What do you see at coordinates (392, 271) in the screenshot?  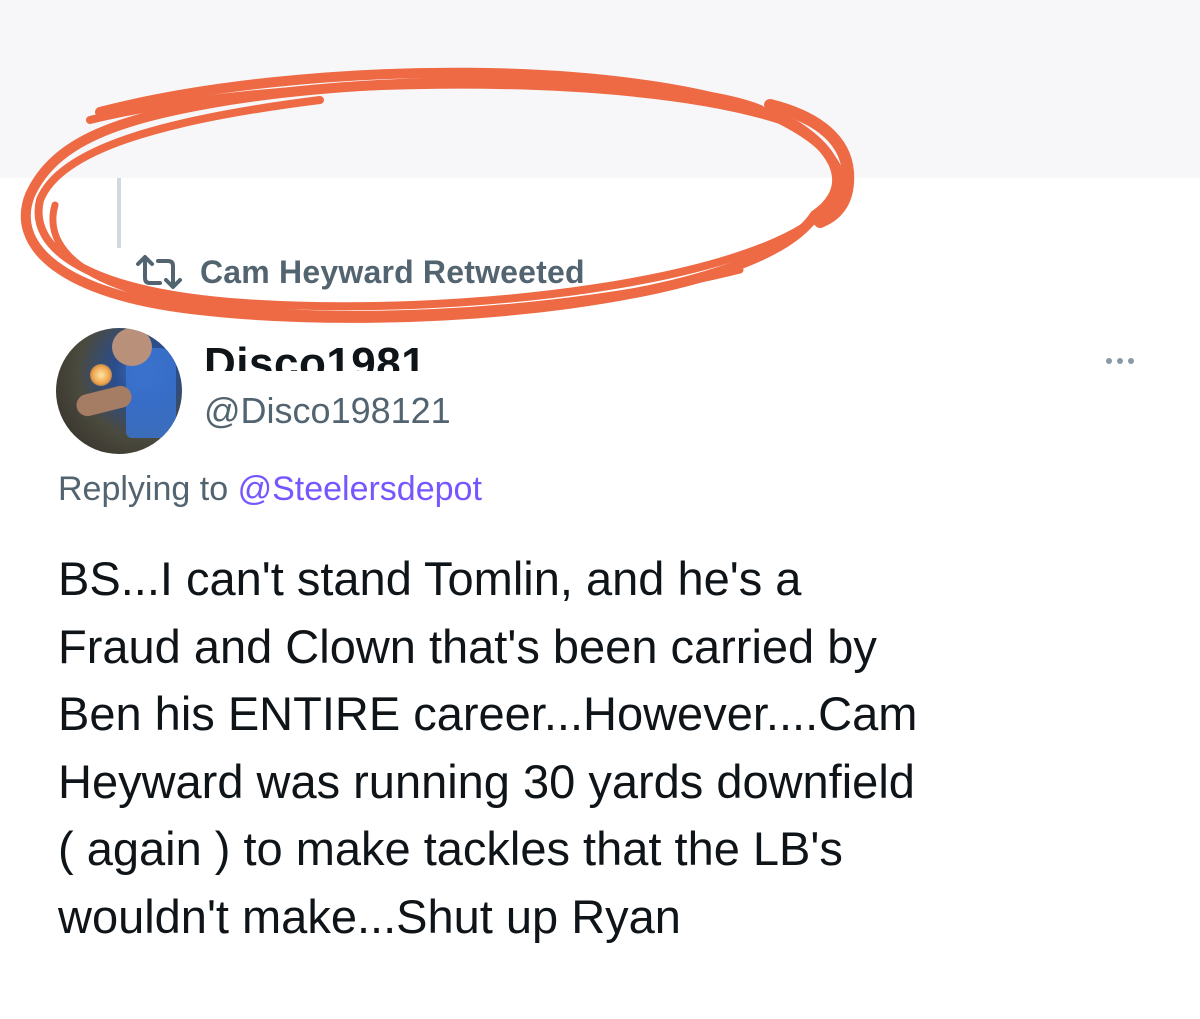 I see `retweet-label: Cam Heyward Retweeted` at bounding box center [392, 271].